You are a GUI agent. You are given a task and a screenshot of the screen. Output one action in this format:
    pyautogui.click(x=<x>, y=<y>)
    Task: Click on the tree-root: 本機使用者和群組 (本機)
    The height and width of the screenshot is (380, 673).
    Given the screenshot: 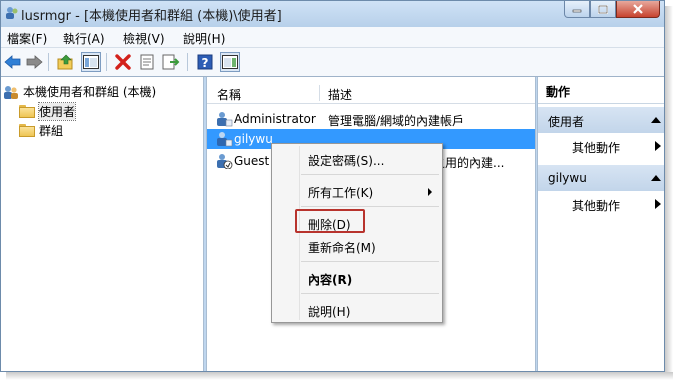 What is the action you would take?
    pyautogui.click(x=79, y=91)
    